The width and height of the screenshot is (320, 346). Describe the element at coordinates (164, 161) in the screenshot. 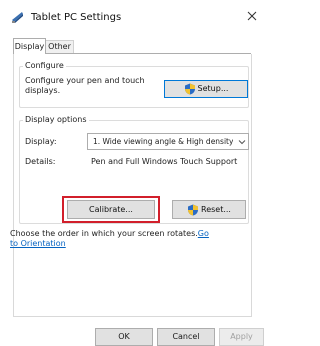

I see `details-value: Pen and Full Windows Touch Support` at that location.